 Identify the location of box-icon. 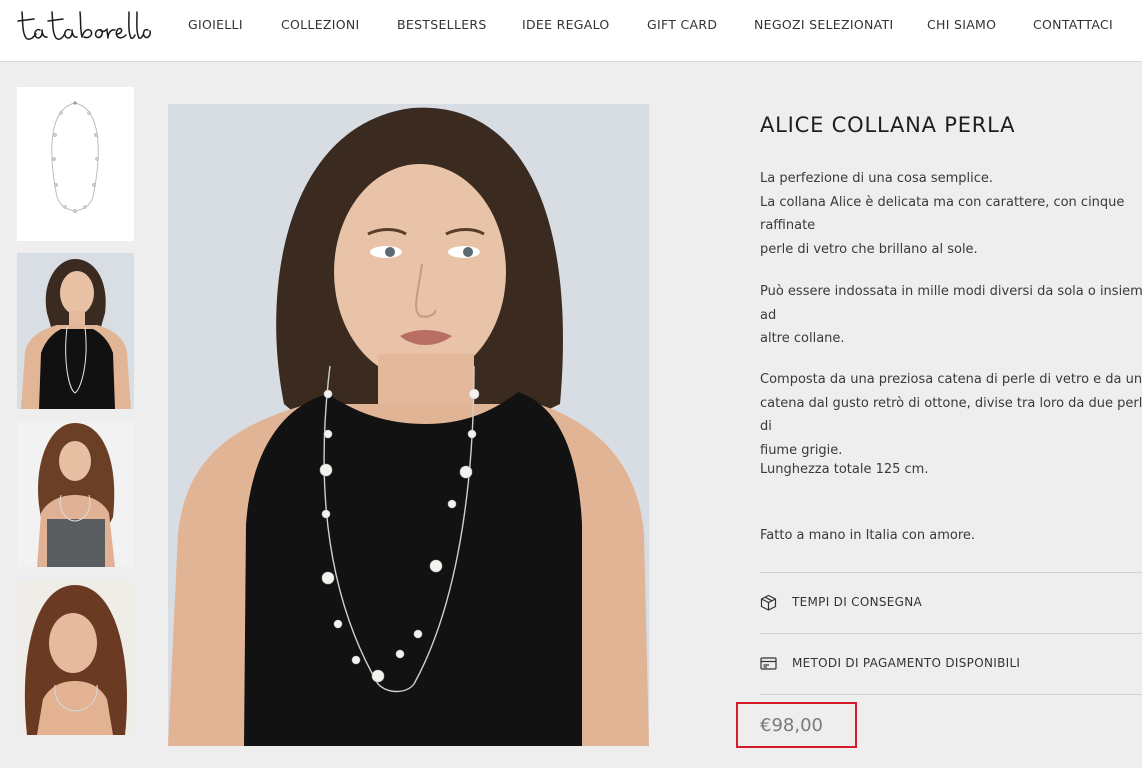
(768, 602).